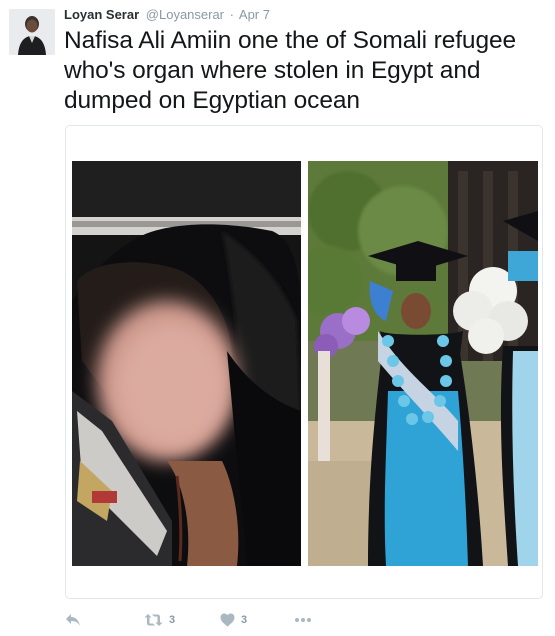  What do you see at coordinates (215, 620) in the screenshot?
I see `tweet-actions: 3 3` at bounding box center [215, 620].